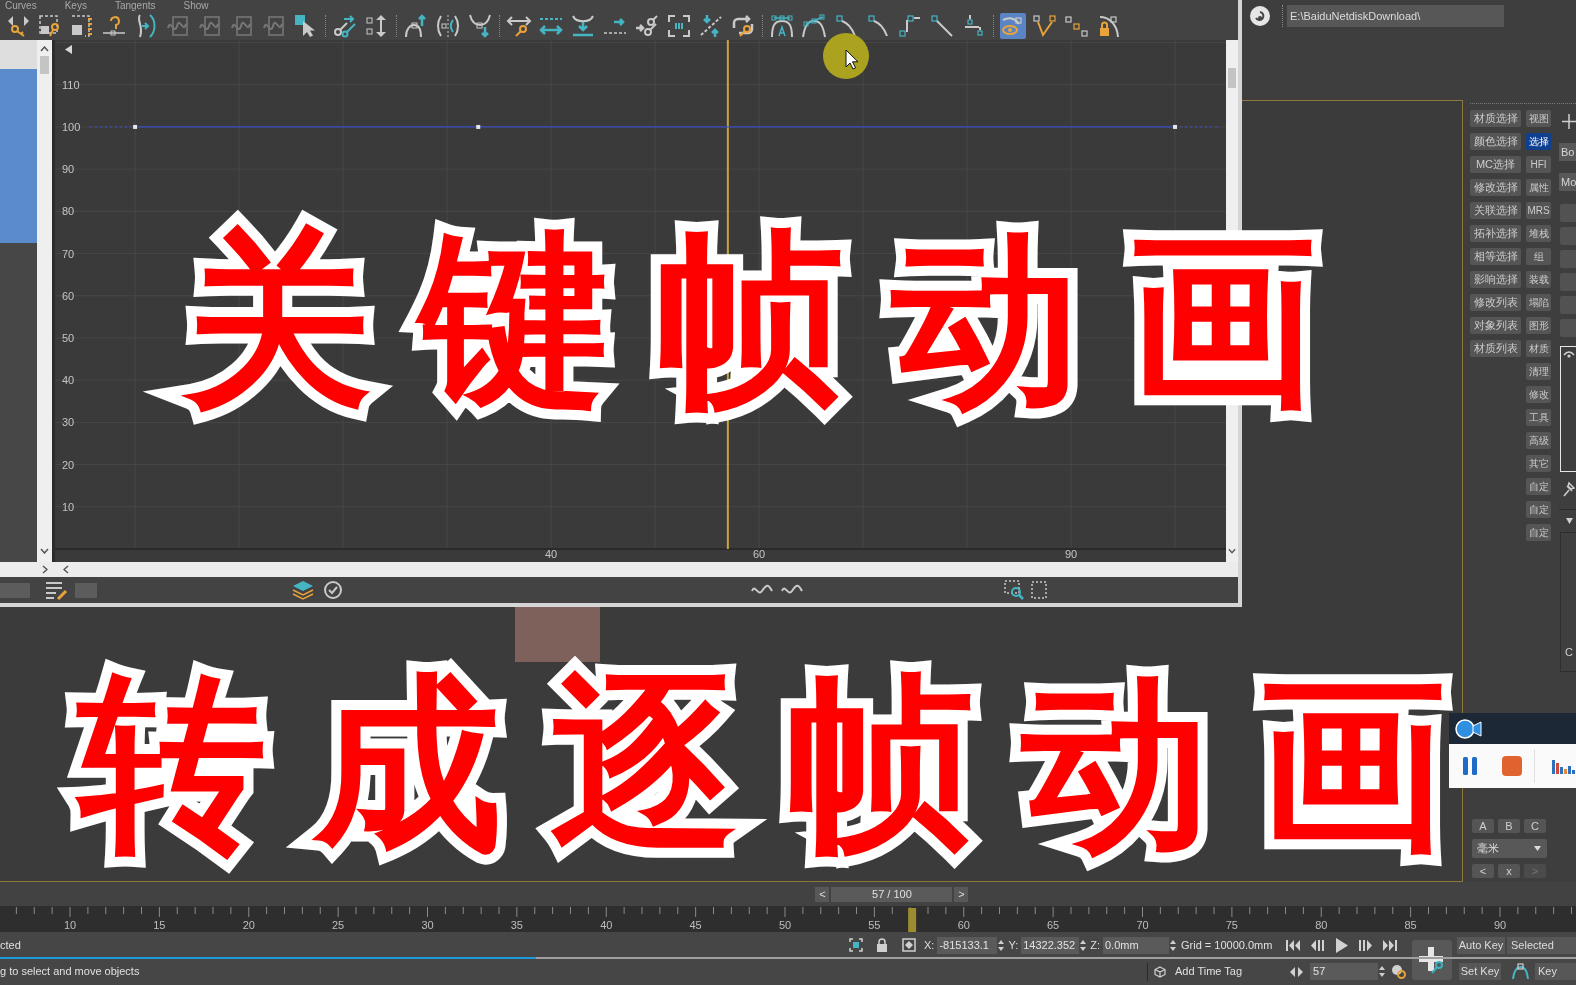 The width and height of the screenshot is (1576, 985). What do you see at coordinates (583, 26) in the screenshot?
I see `arc-bar-icon` at bounding box center [583, 26].